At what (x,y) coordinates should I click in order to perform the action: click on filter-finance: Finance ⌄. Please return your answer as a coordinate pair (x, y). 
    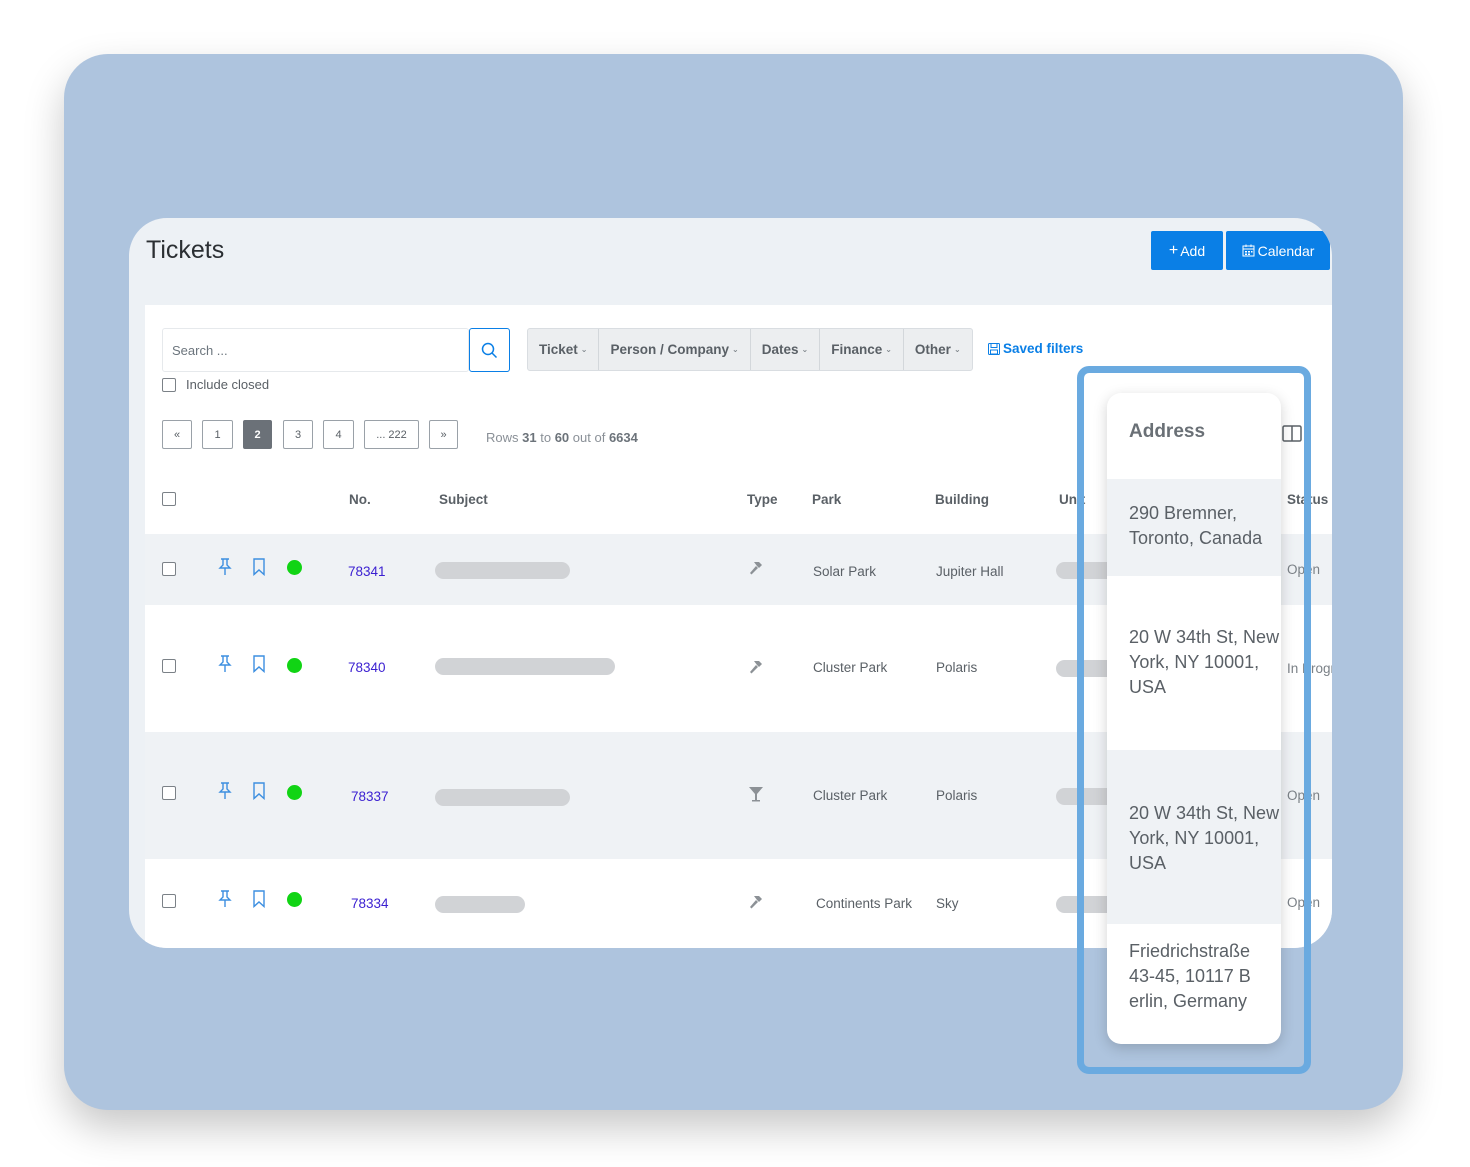
    Looking at the image, I should click on (862, 349).